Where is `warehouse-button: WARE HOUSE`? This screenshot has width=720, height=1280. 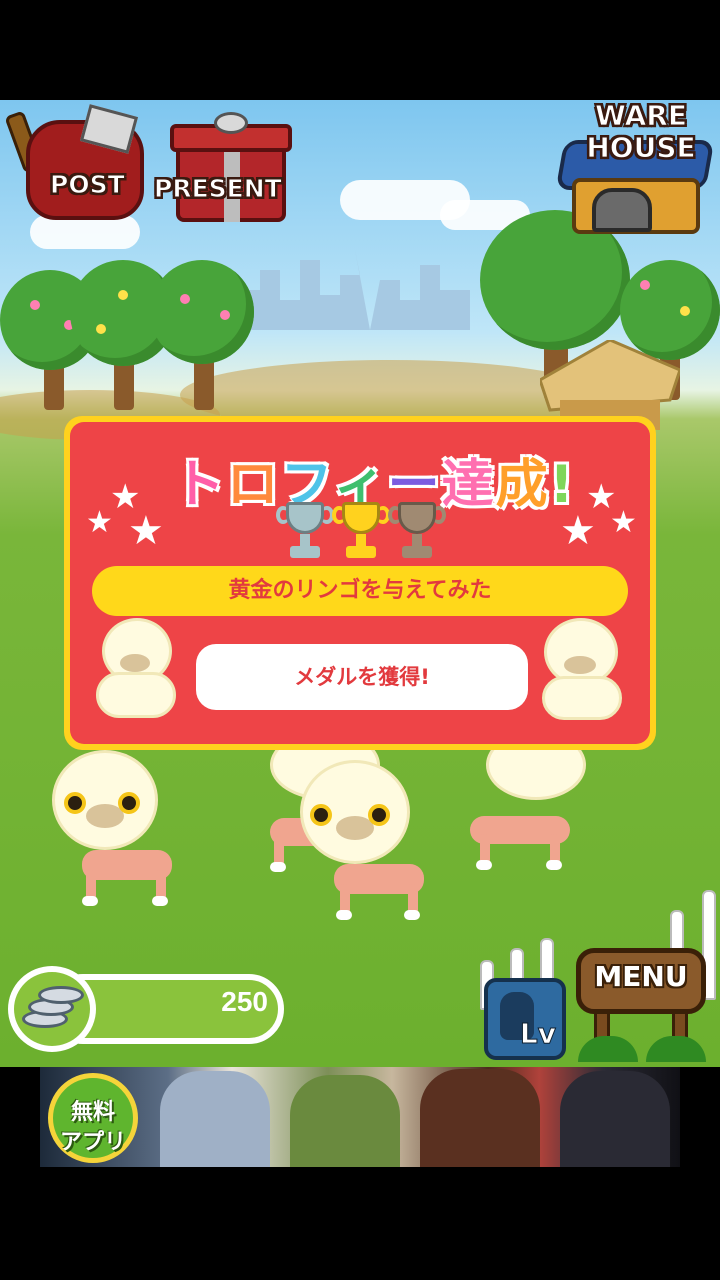
warehouse-button: WARE HOUSE is located at coordinates (637, 169).